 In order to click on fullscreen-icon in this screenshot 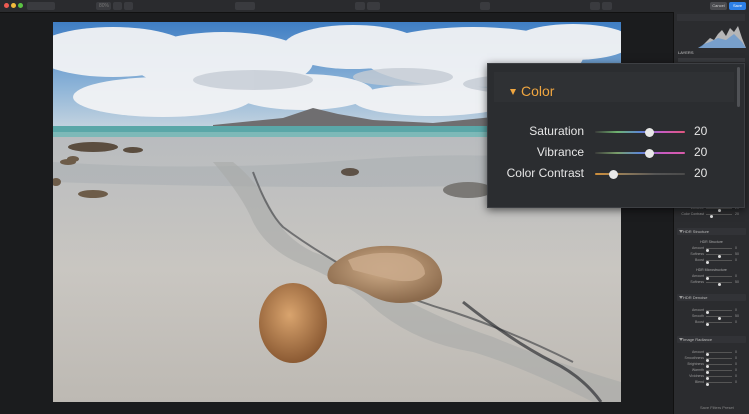, I will do `click(128, 6)`.